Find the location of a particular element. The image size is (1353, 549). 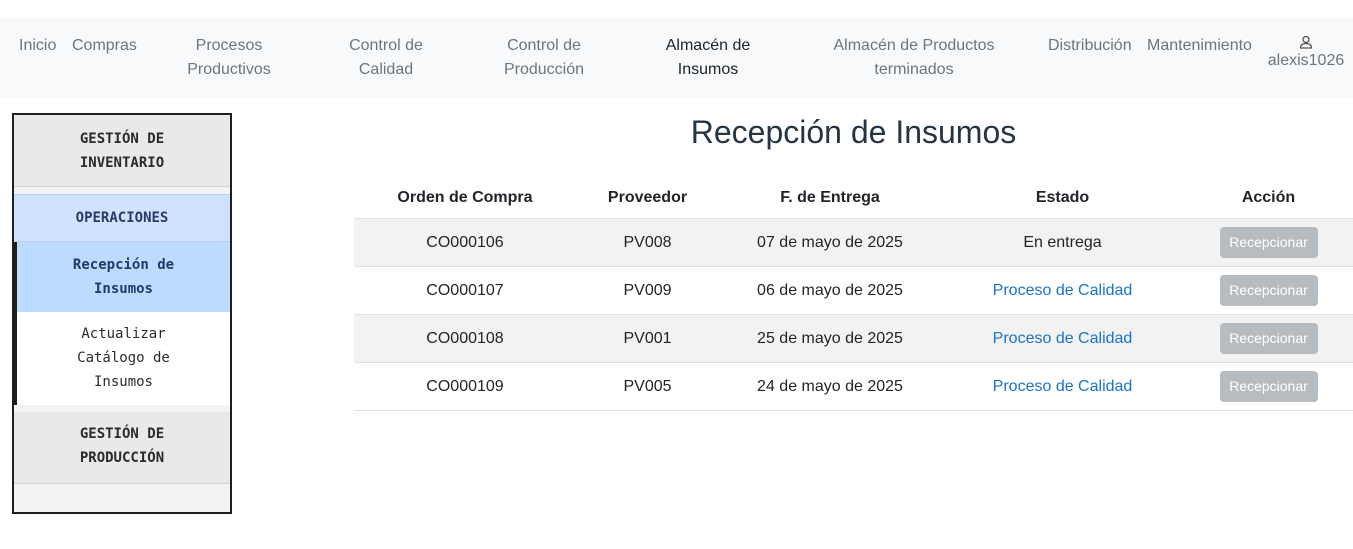

order-cell: CO000109 is located at coordinates (465, 386).